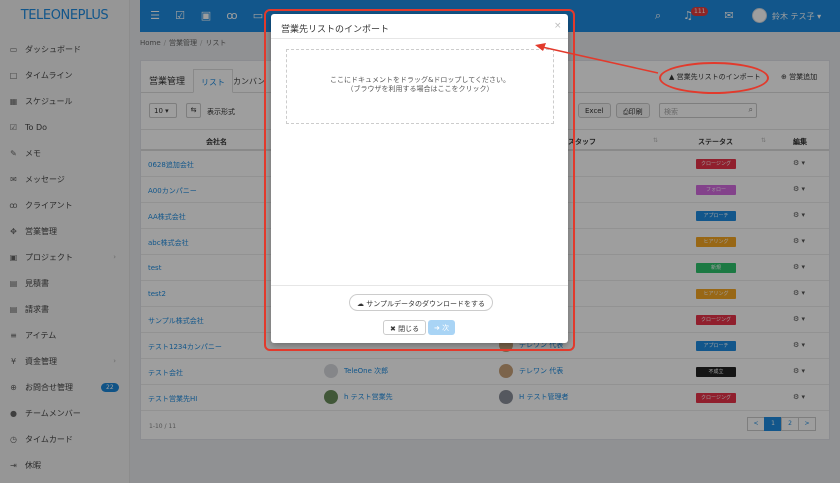 Image resolution: width=840 pixels, height=483 pixels. What do you see at coordinates (597, 58) in the screenshot?
I see `annotation-arrow` at bounding box center [597, 58].